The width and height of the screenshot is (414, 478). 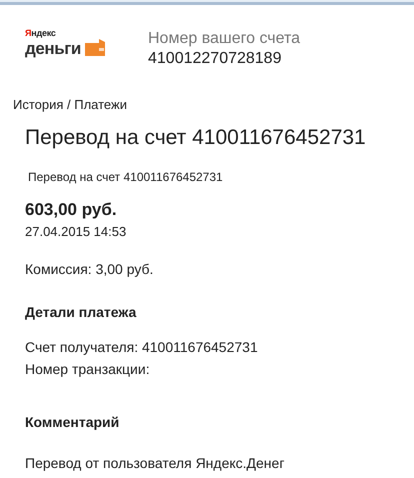 What do you see at coordinates (80, 312) in the screenshot?
I see `details-heading: Детали платежа` at bounding box center [80, 312].